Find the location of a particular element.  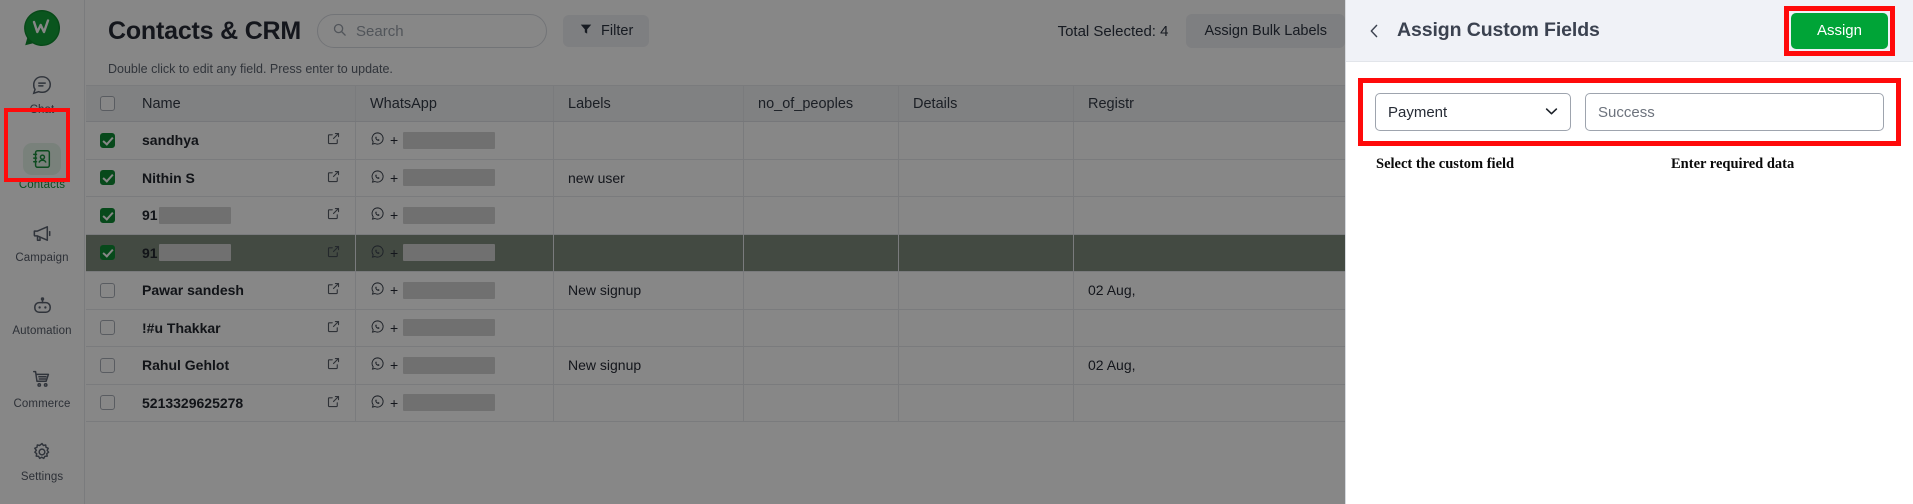

column-header-labels: Labels is located at coordinates (649, 103).